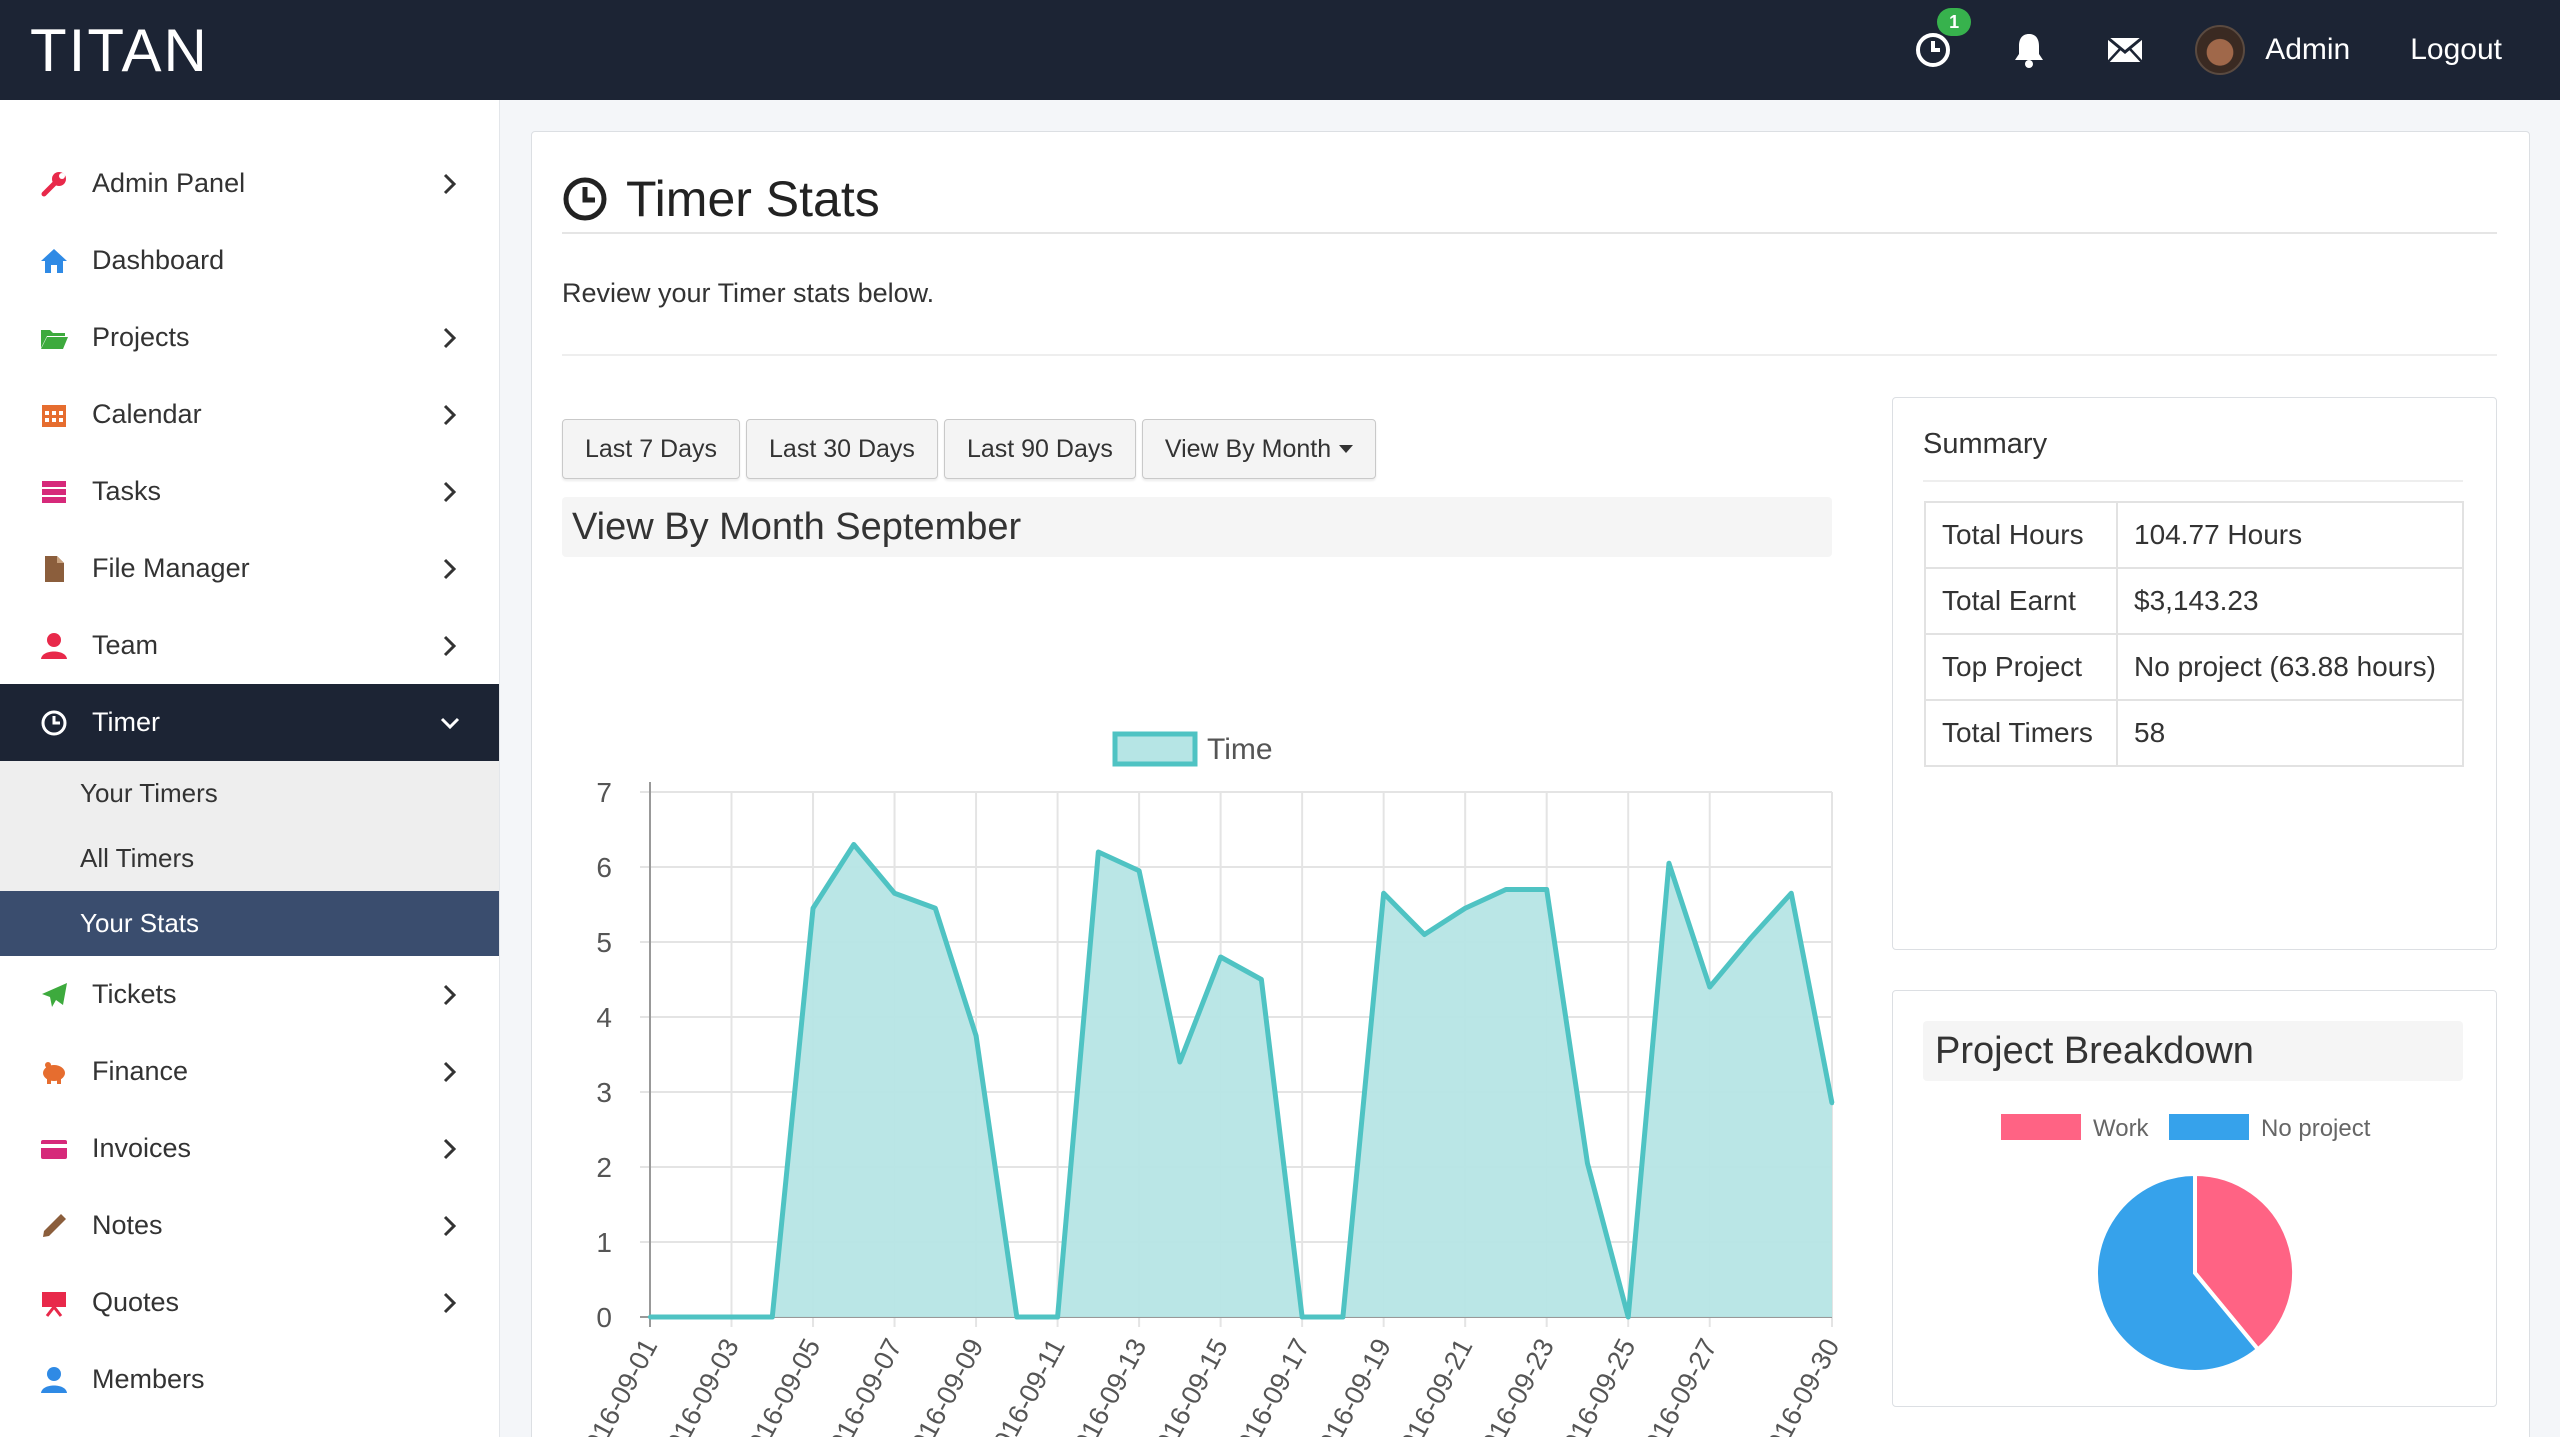 The image size is (2560, 1437). I want to click on view-by-month-dropdown: View By Month, so click(1259, 449).